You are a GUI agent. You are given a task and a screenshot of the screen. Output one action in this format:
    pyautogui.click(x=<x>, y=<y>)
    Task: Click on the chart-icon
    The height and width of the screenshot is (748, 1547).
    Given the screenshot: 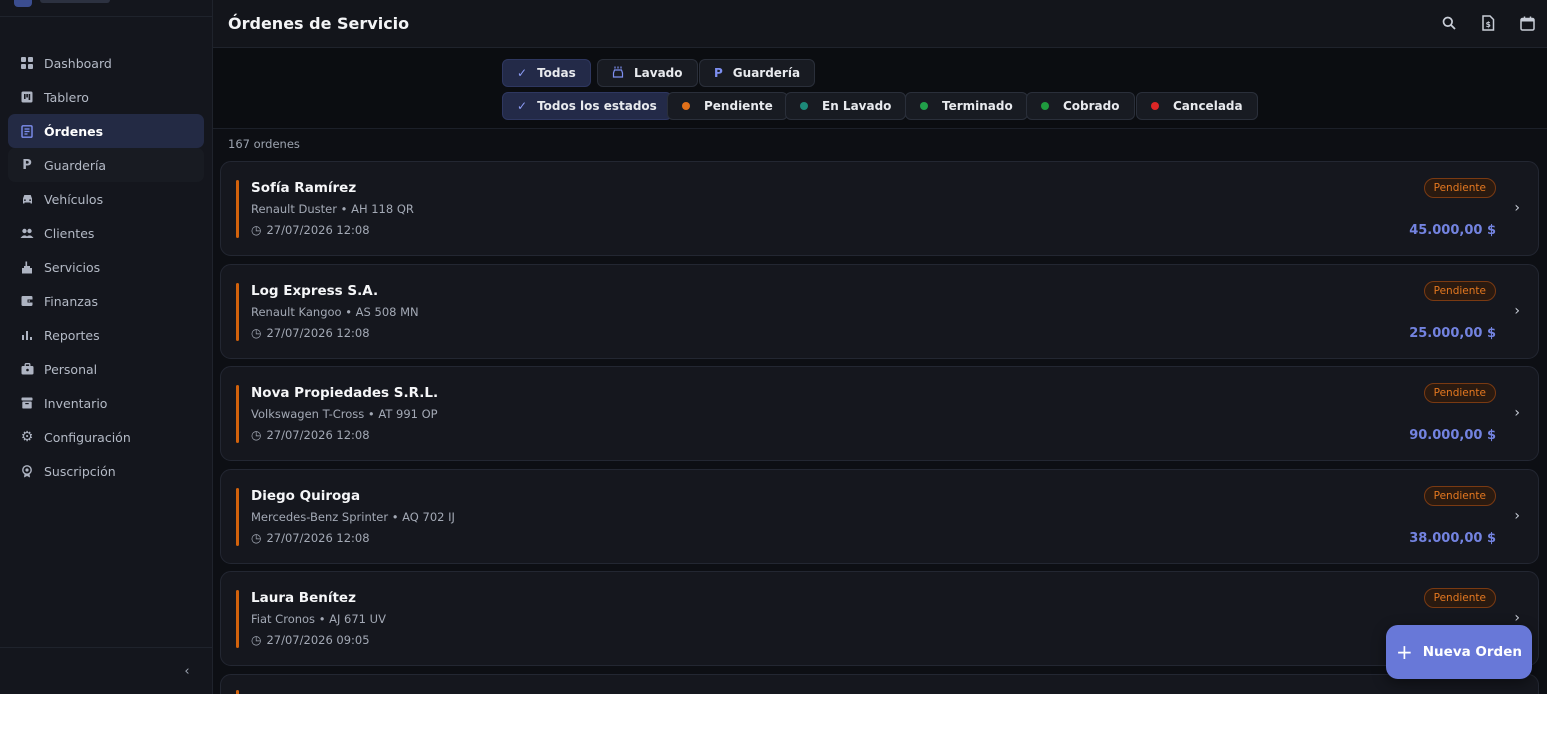 What is the action you would take?
    pyautogui.click(x=27, y=335)
    